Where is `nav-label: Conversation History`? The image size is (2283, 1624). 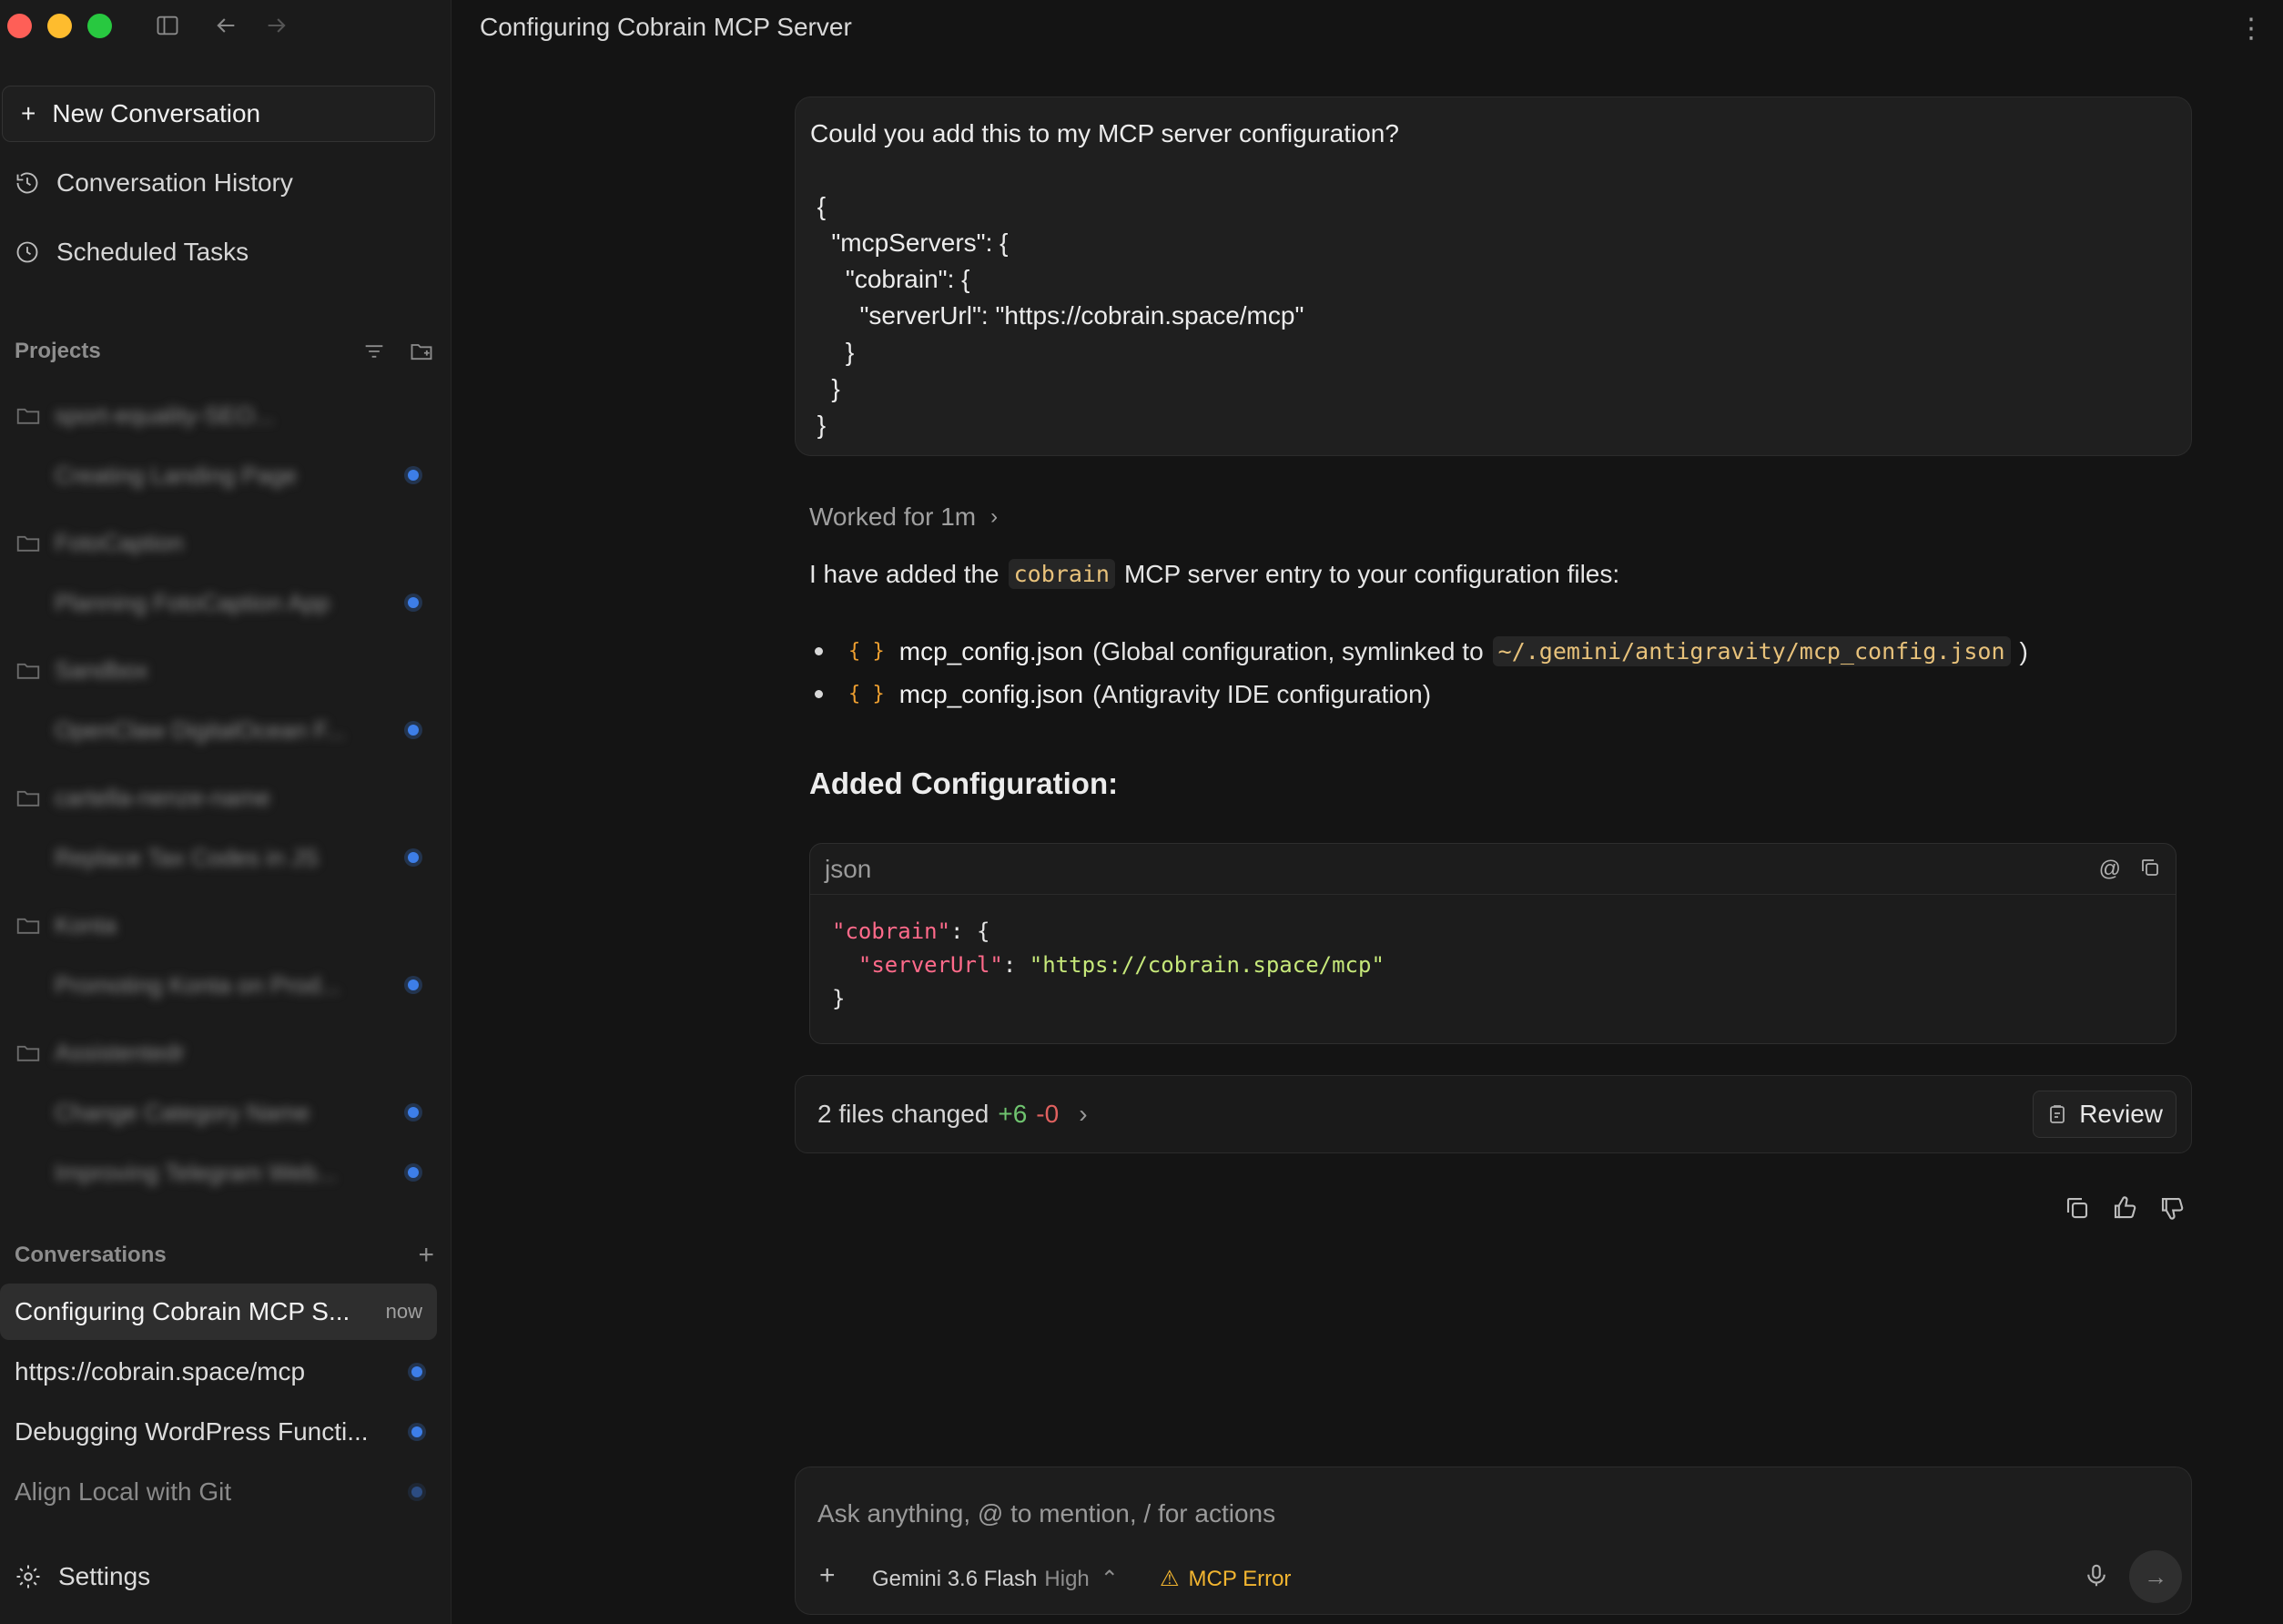 nav-label: Conversation History is located at coordinates (174, 183).